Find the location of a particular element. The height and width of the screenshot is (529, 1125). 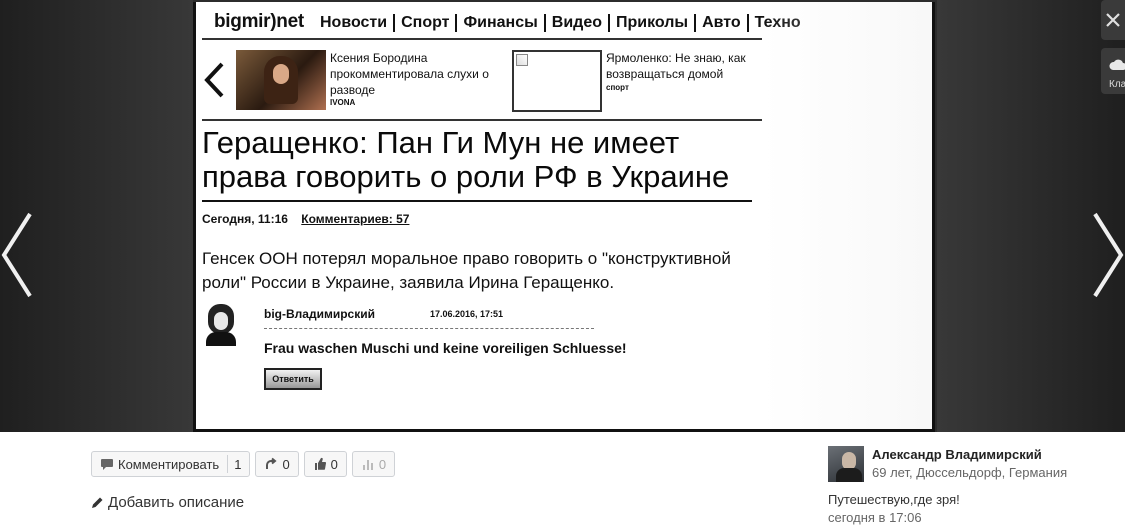

nav-item-auto: Авто is located at coordinates (722, 23).